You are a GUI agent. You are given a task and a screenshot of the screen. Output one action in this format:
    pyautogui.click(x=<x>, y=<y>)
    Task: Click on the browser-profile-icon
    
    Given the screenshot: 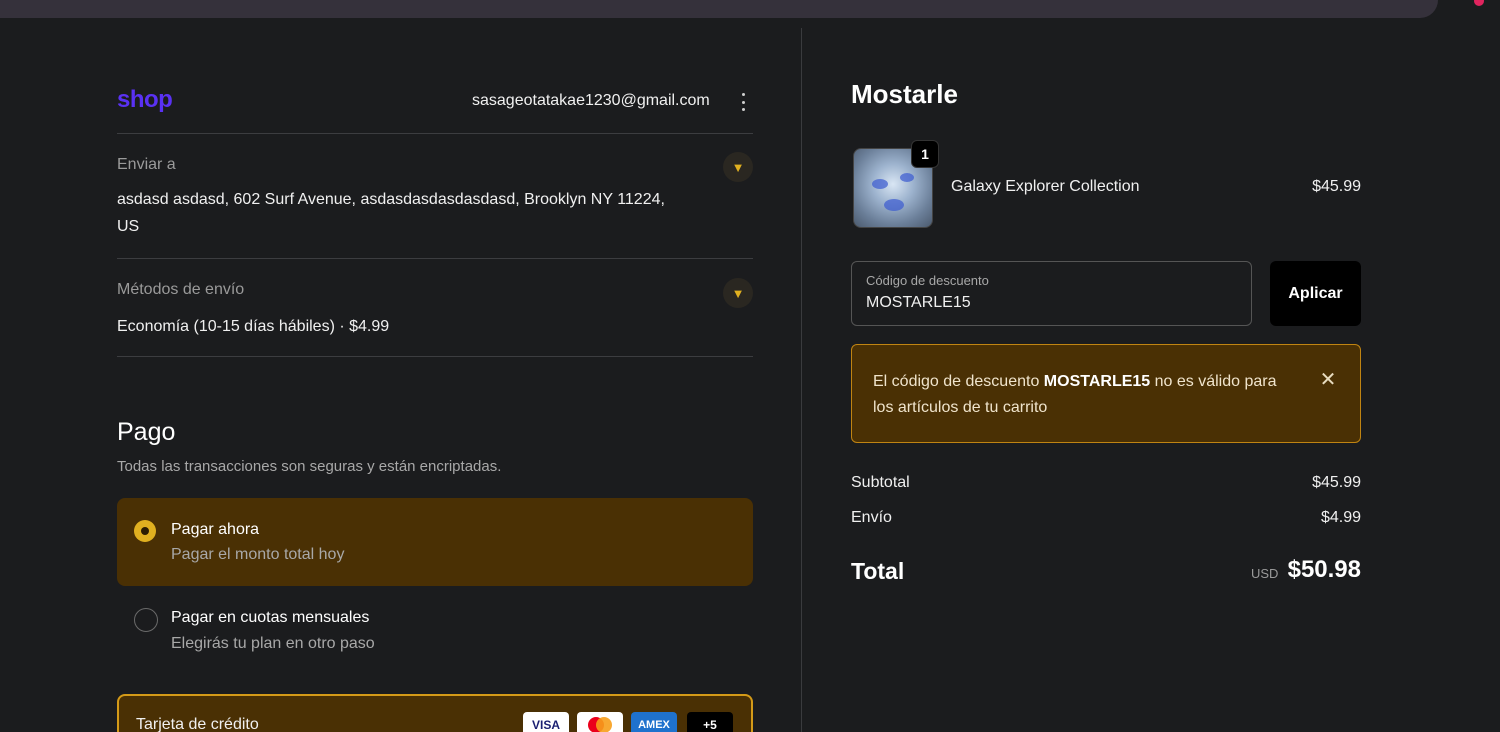 What is the action you would take?
    pyautogui.click(x=1479, y=3)
    